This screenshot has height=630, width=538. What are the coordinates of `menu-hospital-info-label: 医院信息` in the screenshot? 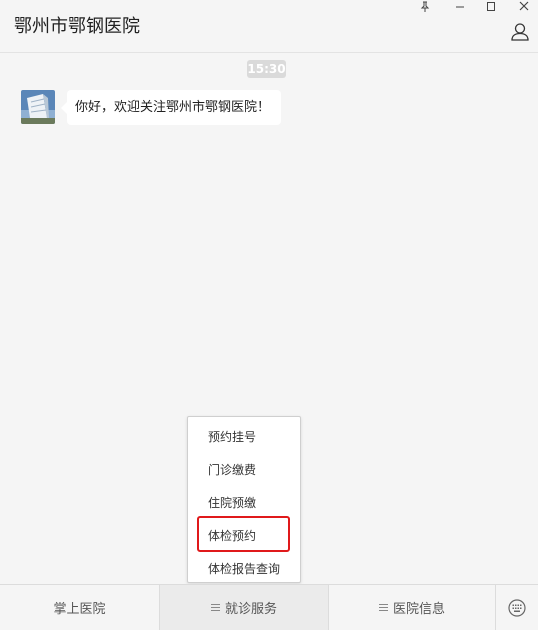 It's located at (418, 609).